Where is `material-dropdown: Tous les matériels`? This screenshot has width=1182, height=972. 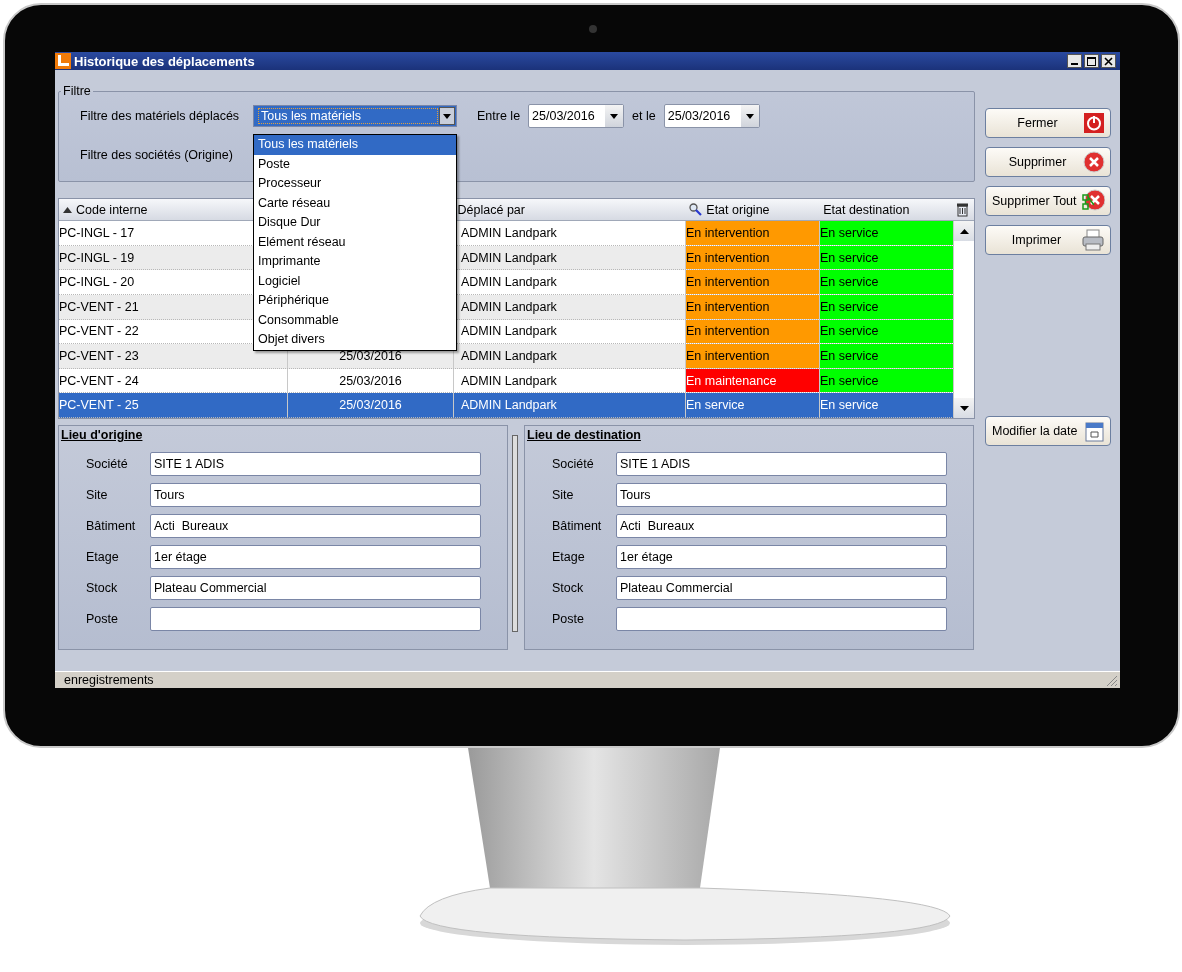 material-dropdown: Tous les matériels is located at coordinates (355, 116).